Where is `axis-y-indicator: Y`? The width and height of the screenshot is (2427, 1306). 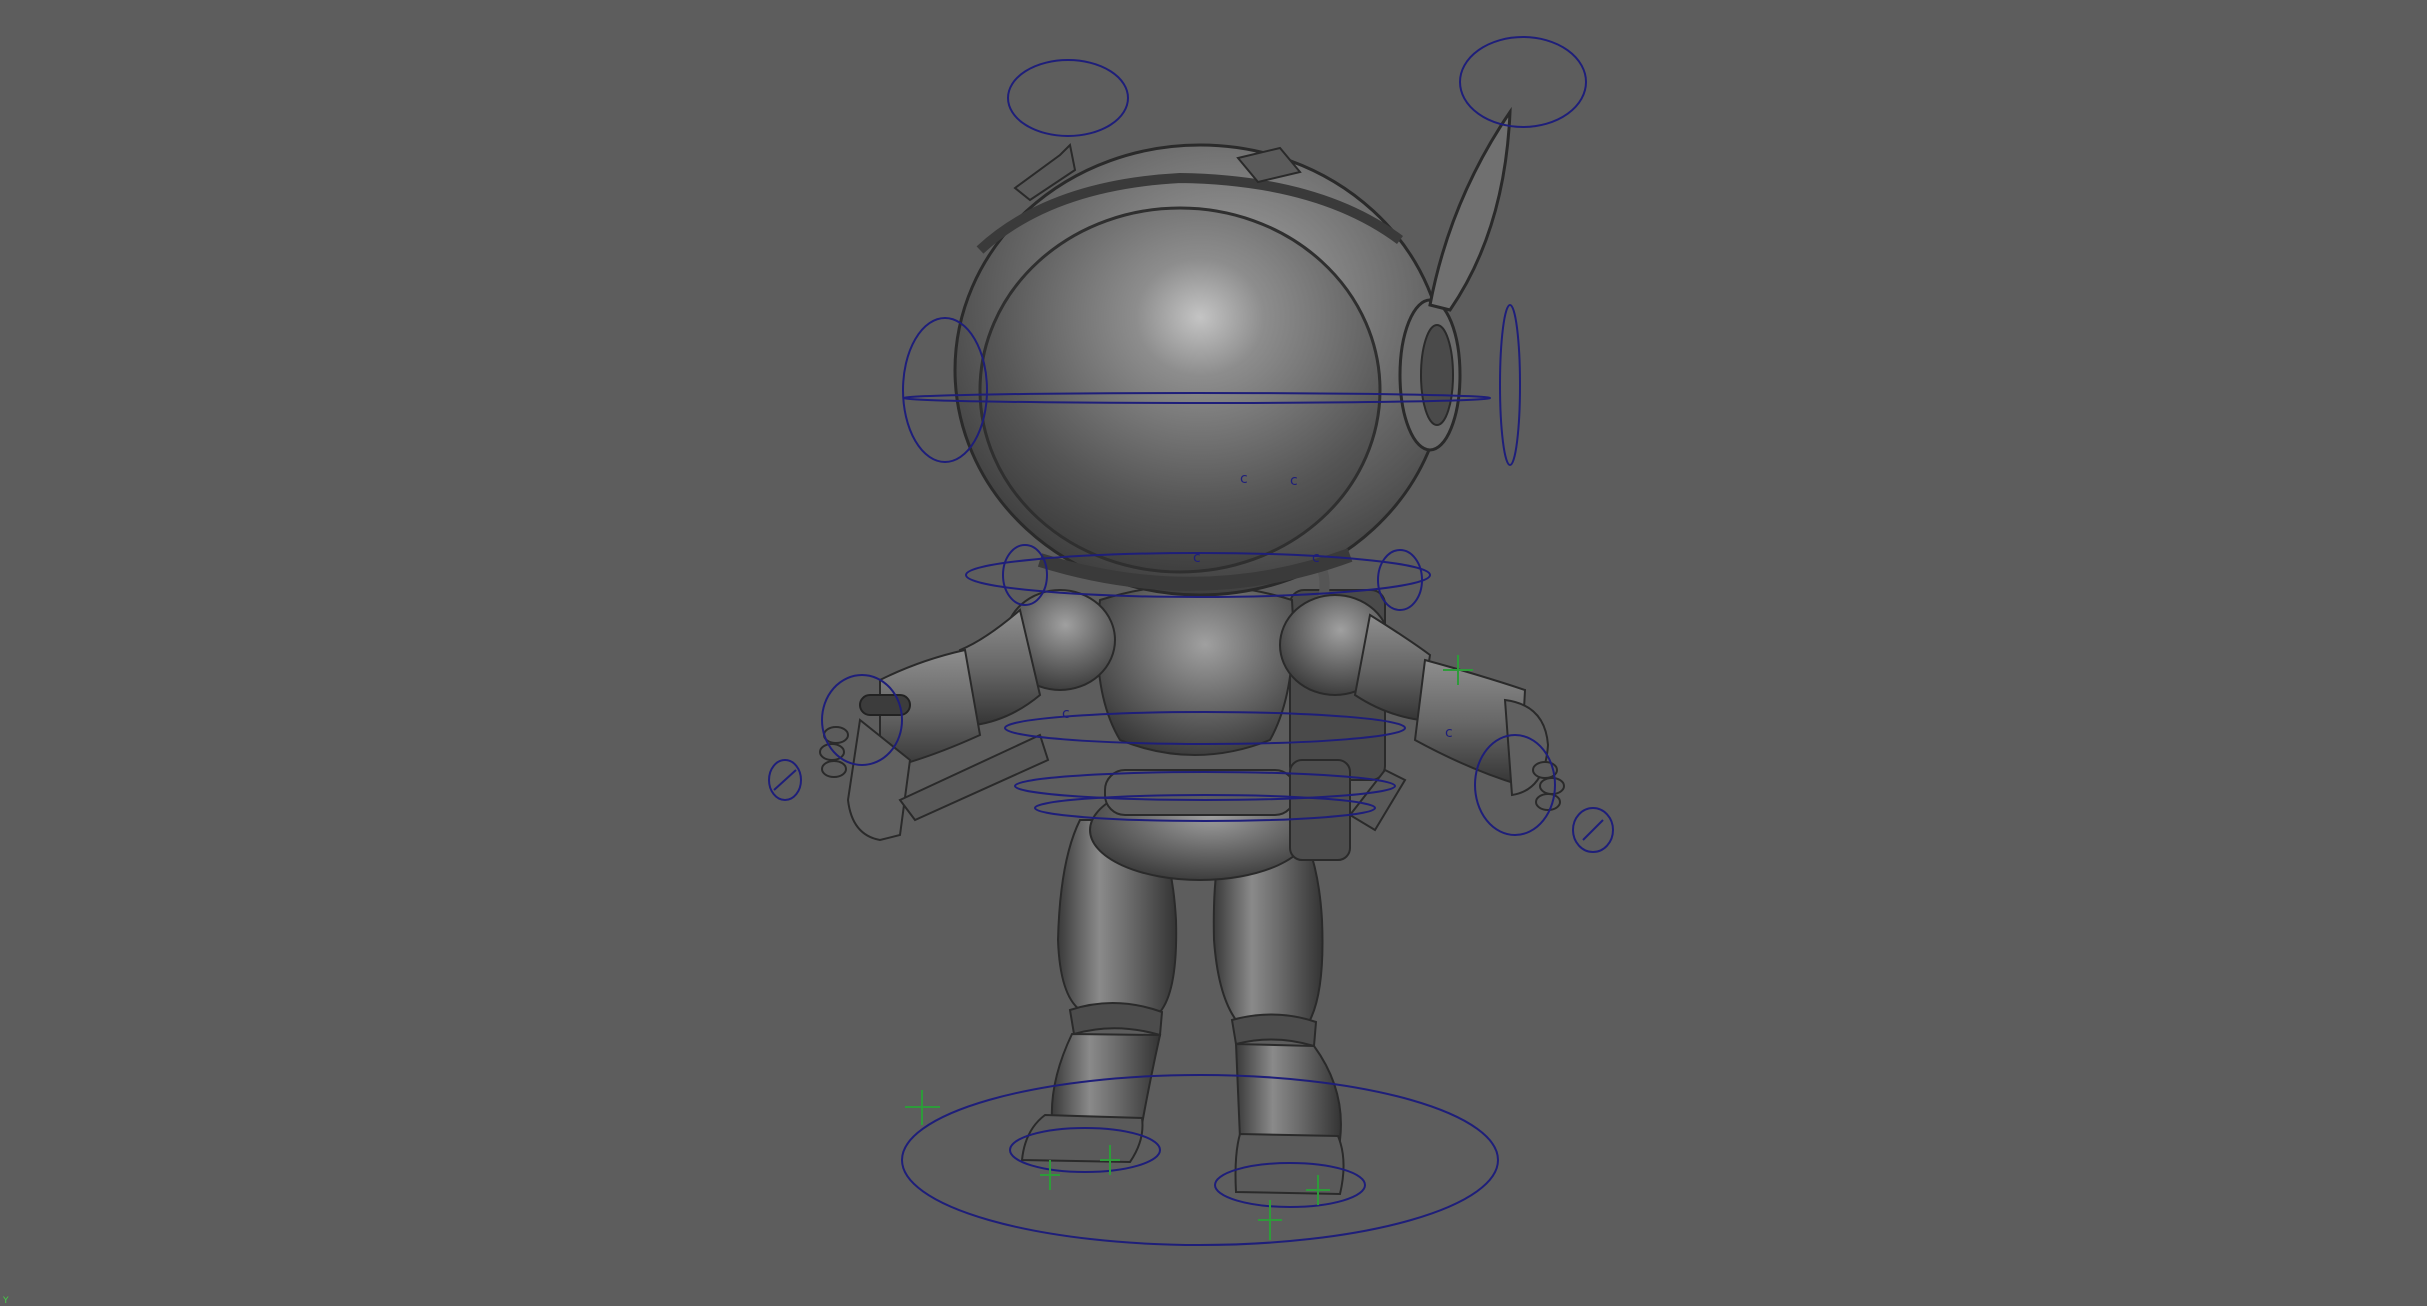 axis-y-indicator: Y is located at coordinates (6, 1301).